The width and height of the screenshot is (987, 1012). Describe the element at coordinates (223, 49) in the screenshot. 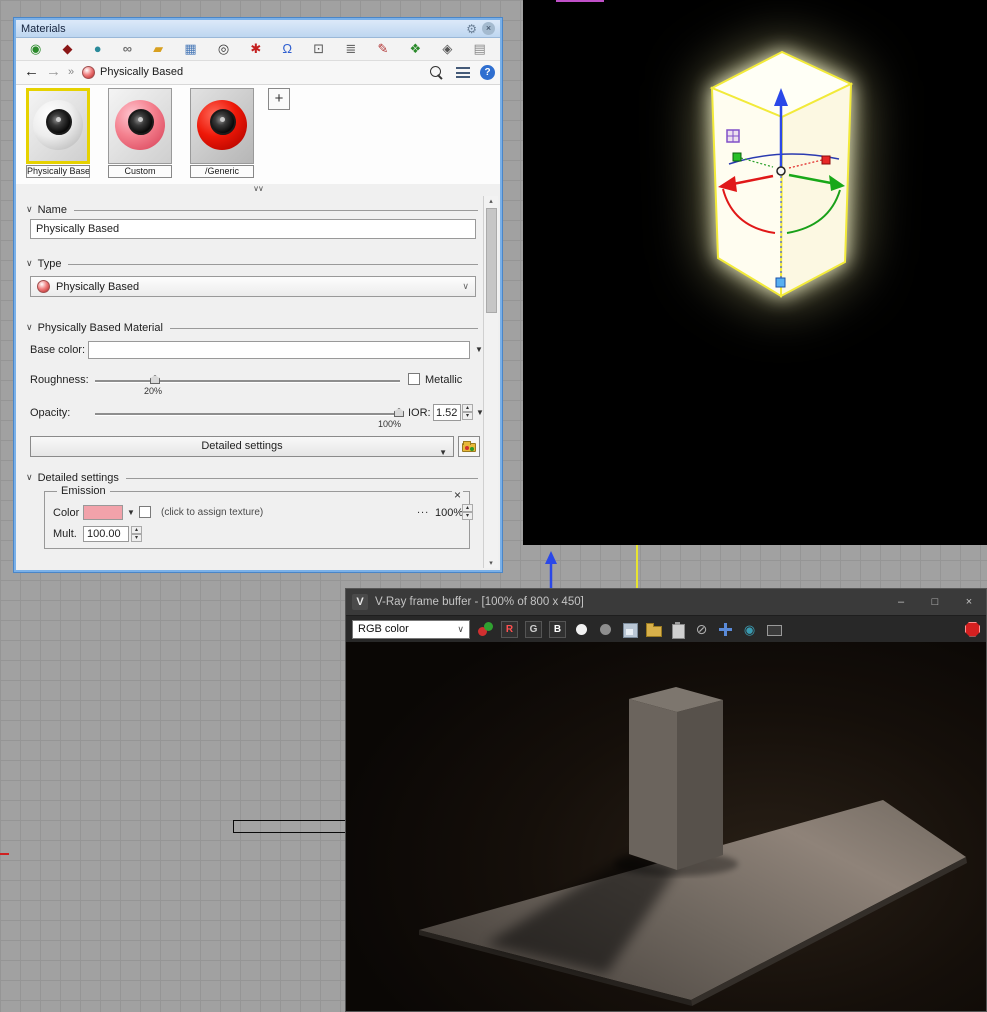

I see `camera-icon: ◎` at that location.